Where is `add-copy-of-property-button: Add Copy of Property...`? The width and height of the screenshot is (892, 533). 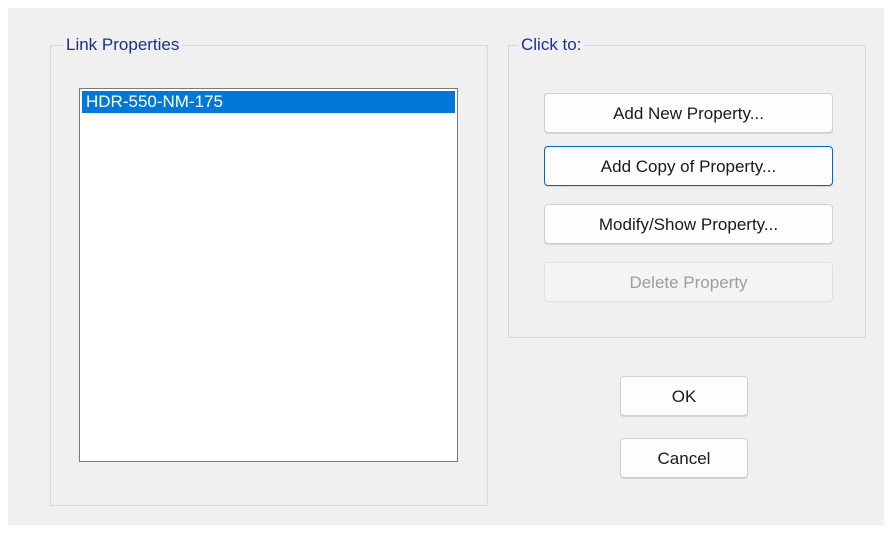
add-copy-of-property-button: Add Copy of Property... is located at coordinates (688, 166).